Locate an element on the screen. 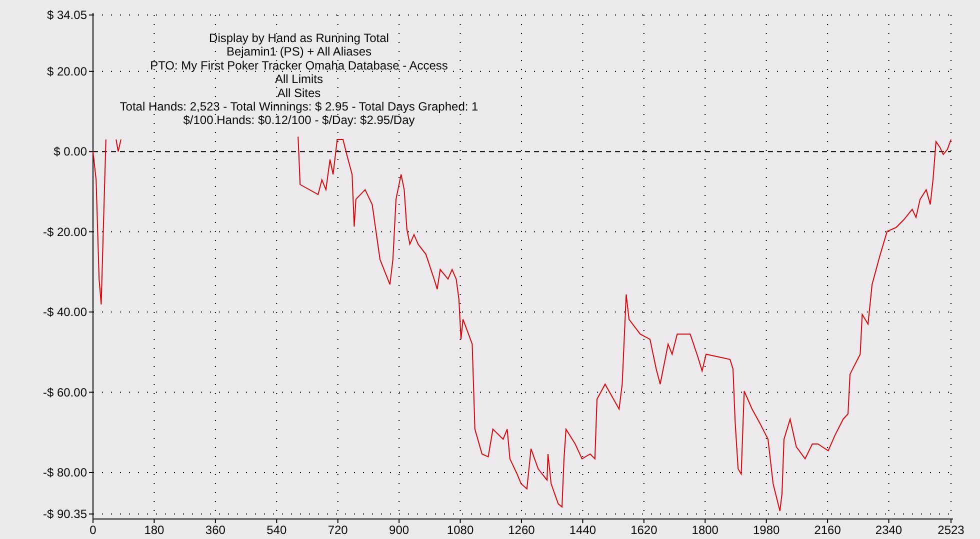 The height and width of the screenshot is (539, 980). x-tick-label: 720 is located at coordinates (338, 530).